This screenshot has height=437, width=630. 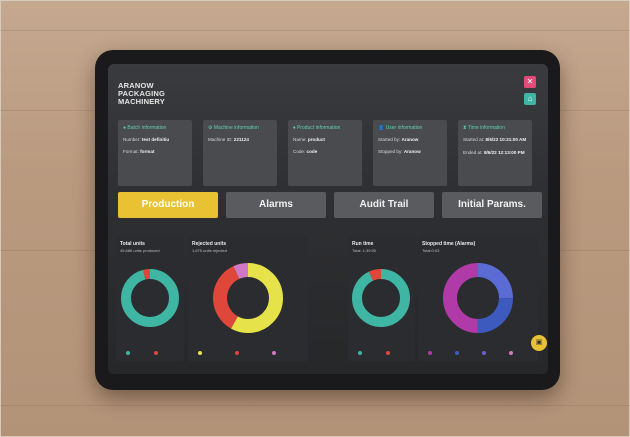 What do you see at coordinates (141, 101) in the screenshot?
I see `logo-line: MACHINERY` at bounding box center [141, 101].